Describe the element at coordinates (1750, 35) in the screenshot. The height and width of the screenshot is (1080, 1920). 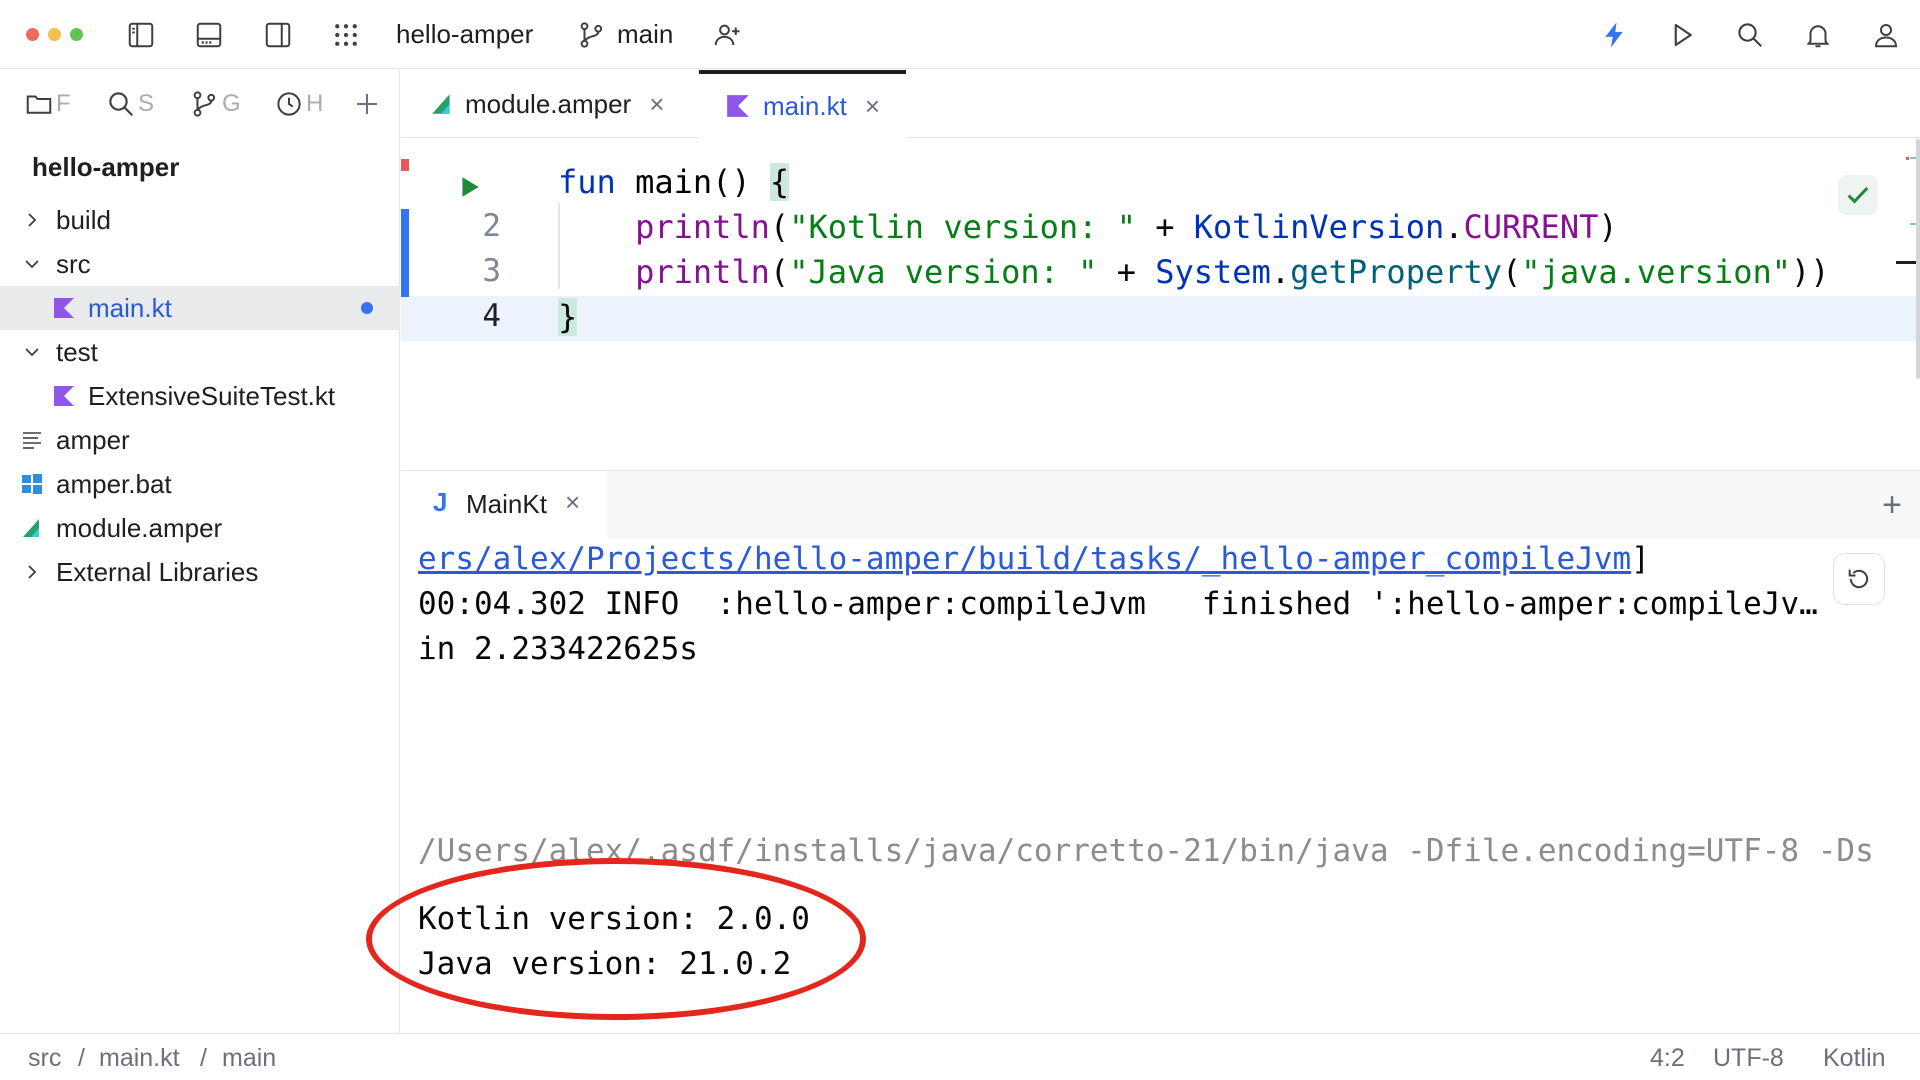
I see `search-everywhere-icon` at that location.